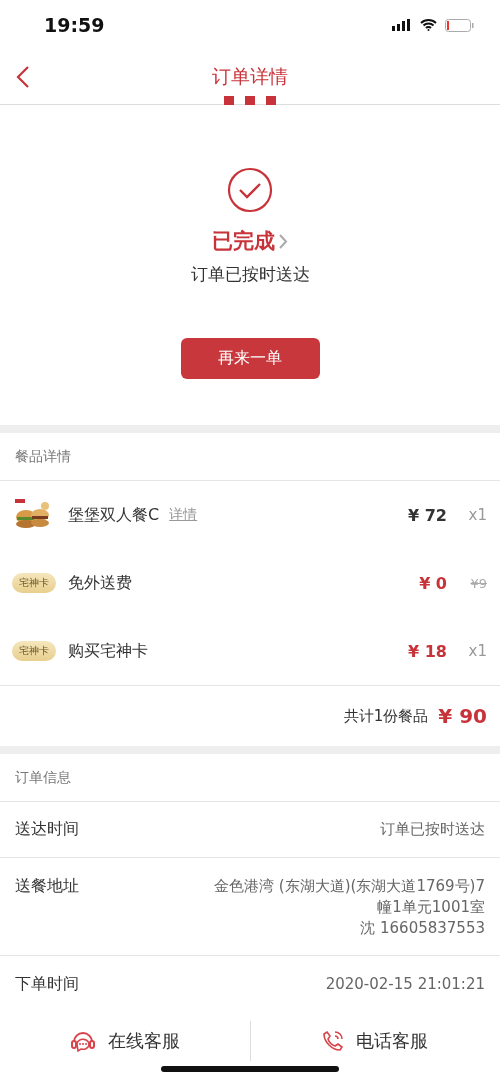 The width and height of the screenshot is (500, 1082). I want to click on section-header: 订单信息, so click(250, 778).